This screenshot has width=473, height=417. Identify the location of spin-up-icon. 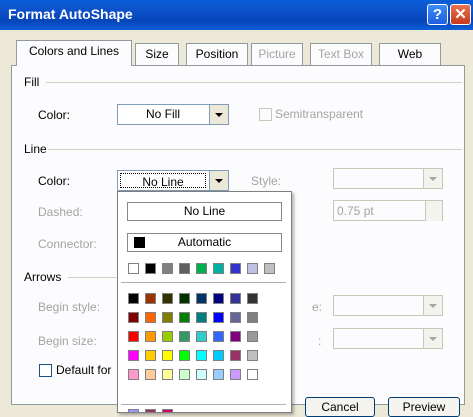
(433, 206).